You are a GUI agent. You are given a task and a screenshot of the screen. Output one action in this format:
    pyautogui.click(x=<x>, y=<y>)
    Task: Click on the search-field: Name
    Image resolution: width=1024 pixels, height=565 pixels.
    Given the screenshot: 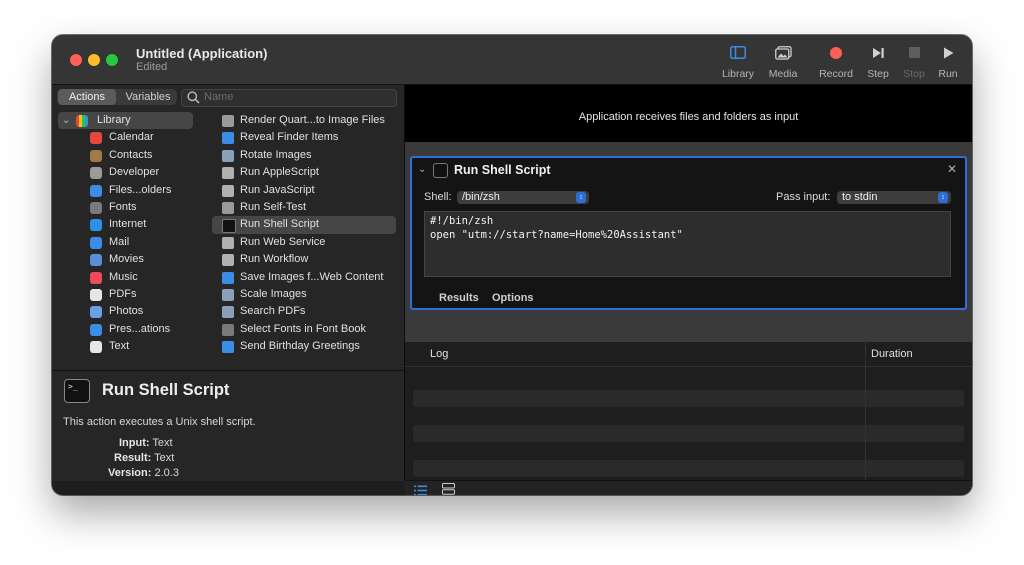 What is the action you would take?
    pyautogui.click(x=289, y=98)
    